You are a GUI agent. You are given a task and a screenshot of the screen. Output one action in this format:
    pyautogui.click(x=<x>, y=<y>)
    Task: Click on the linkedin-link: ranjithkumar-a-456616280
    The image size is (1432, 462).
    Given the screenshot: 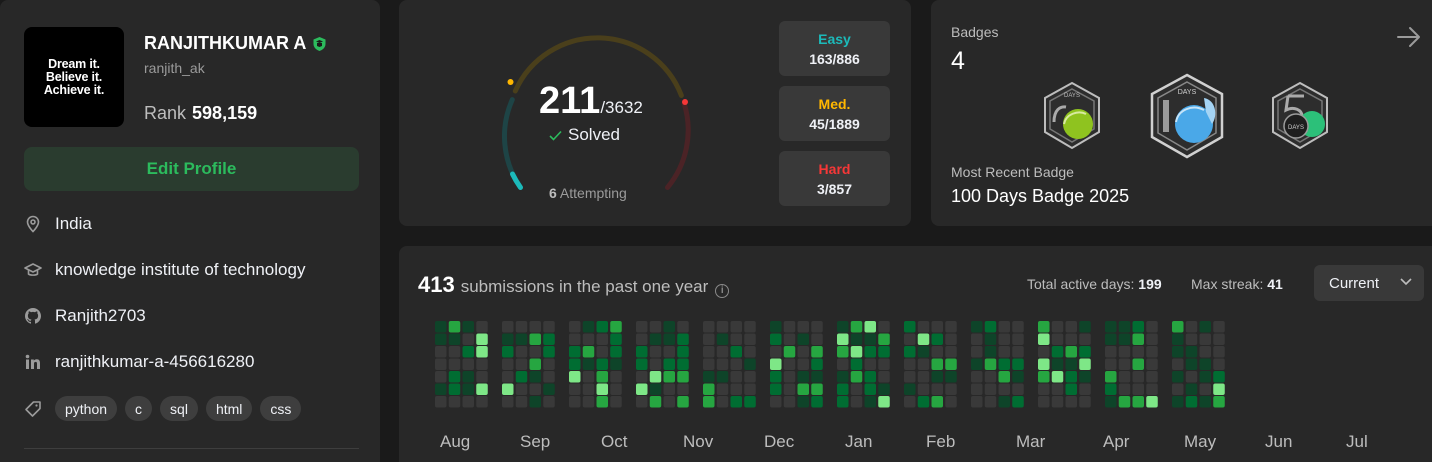 What is the action you would take?
    pyautogui.click(x=154, y=362)
    